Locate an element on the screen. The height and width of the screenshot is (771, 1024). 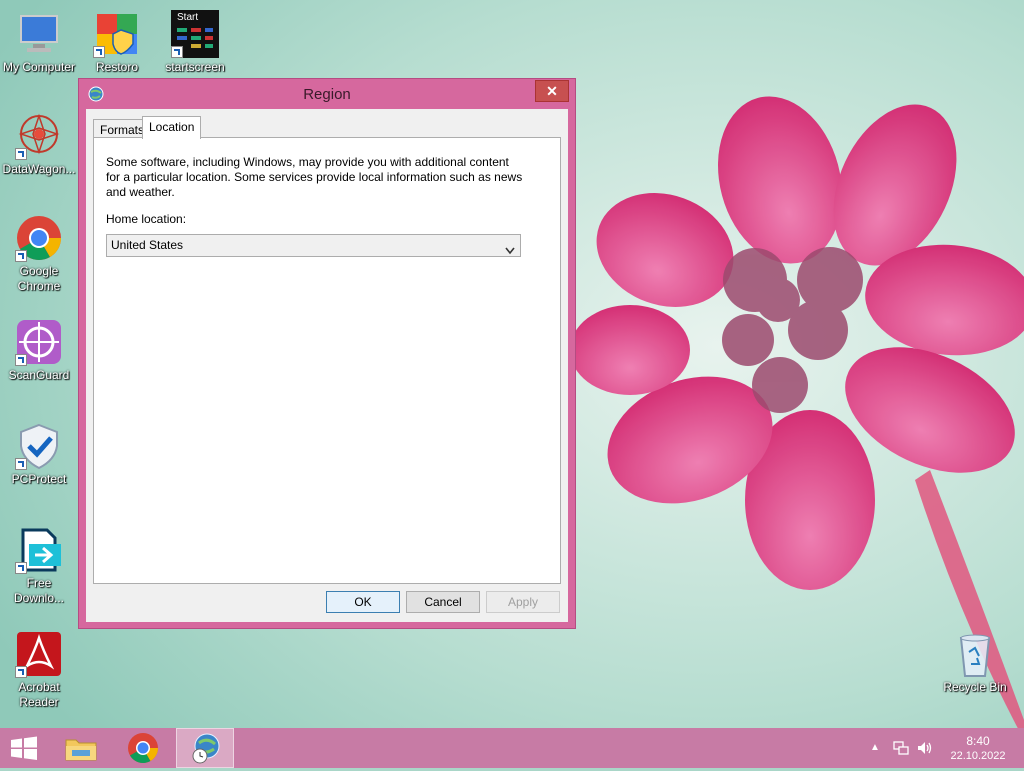
desktop-icon-label: PCProtect is located at coordinates (39, 479).